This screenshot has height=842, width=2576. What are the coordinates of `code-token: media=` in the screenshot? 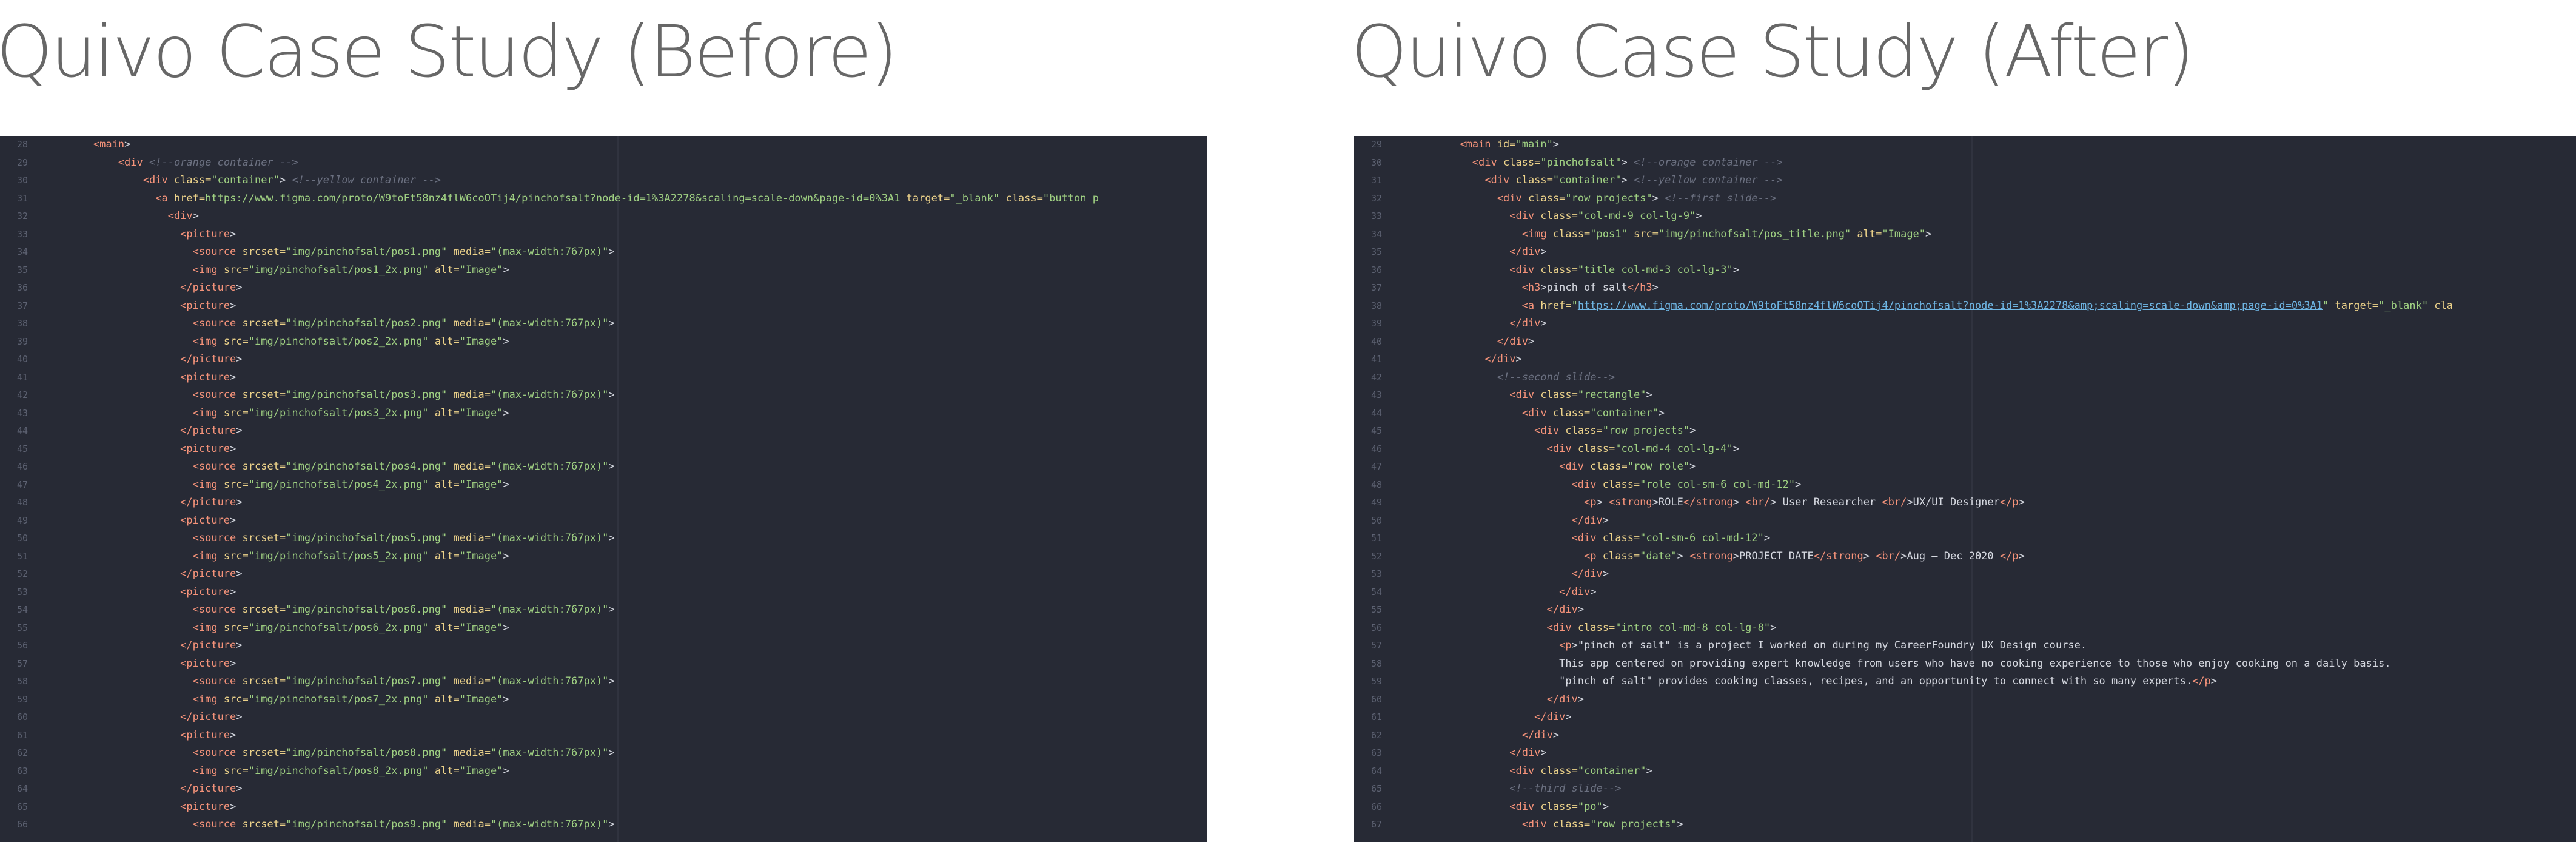 It's located at (469, 466).